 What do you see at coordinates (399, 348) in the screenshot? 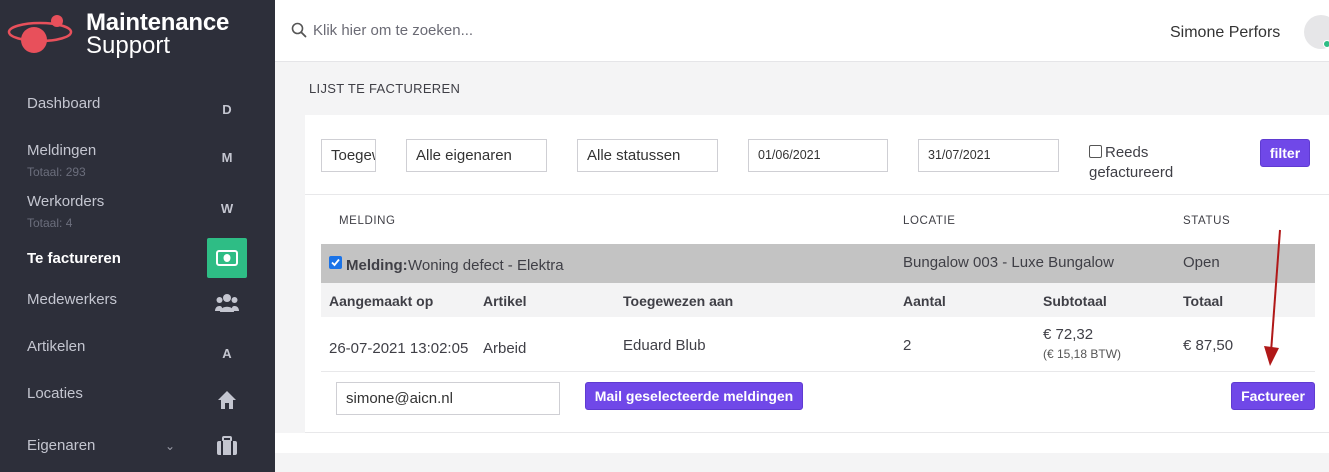
I see `line-created: 26-07-2021 13:02:05` at bounding box center [399, 348].